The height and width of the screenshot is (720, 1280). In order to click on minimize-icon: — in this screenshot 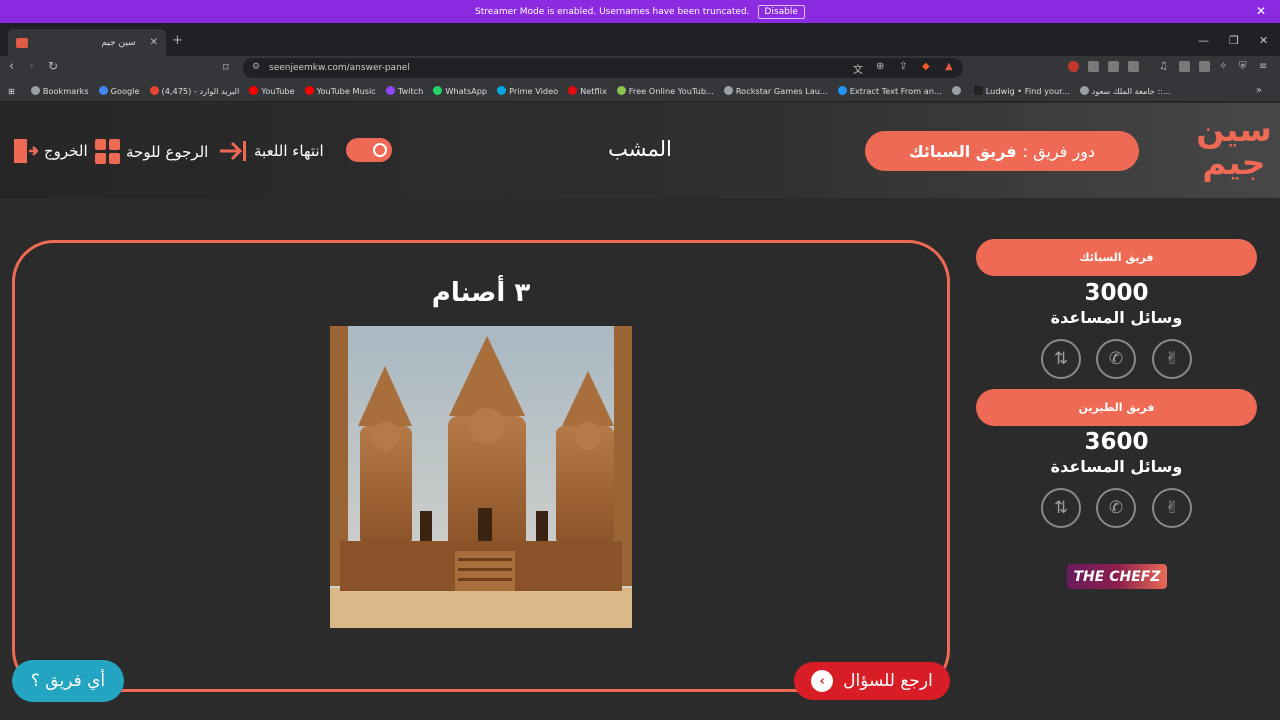, I will do `click(1203, 40)`.